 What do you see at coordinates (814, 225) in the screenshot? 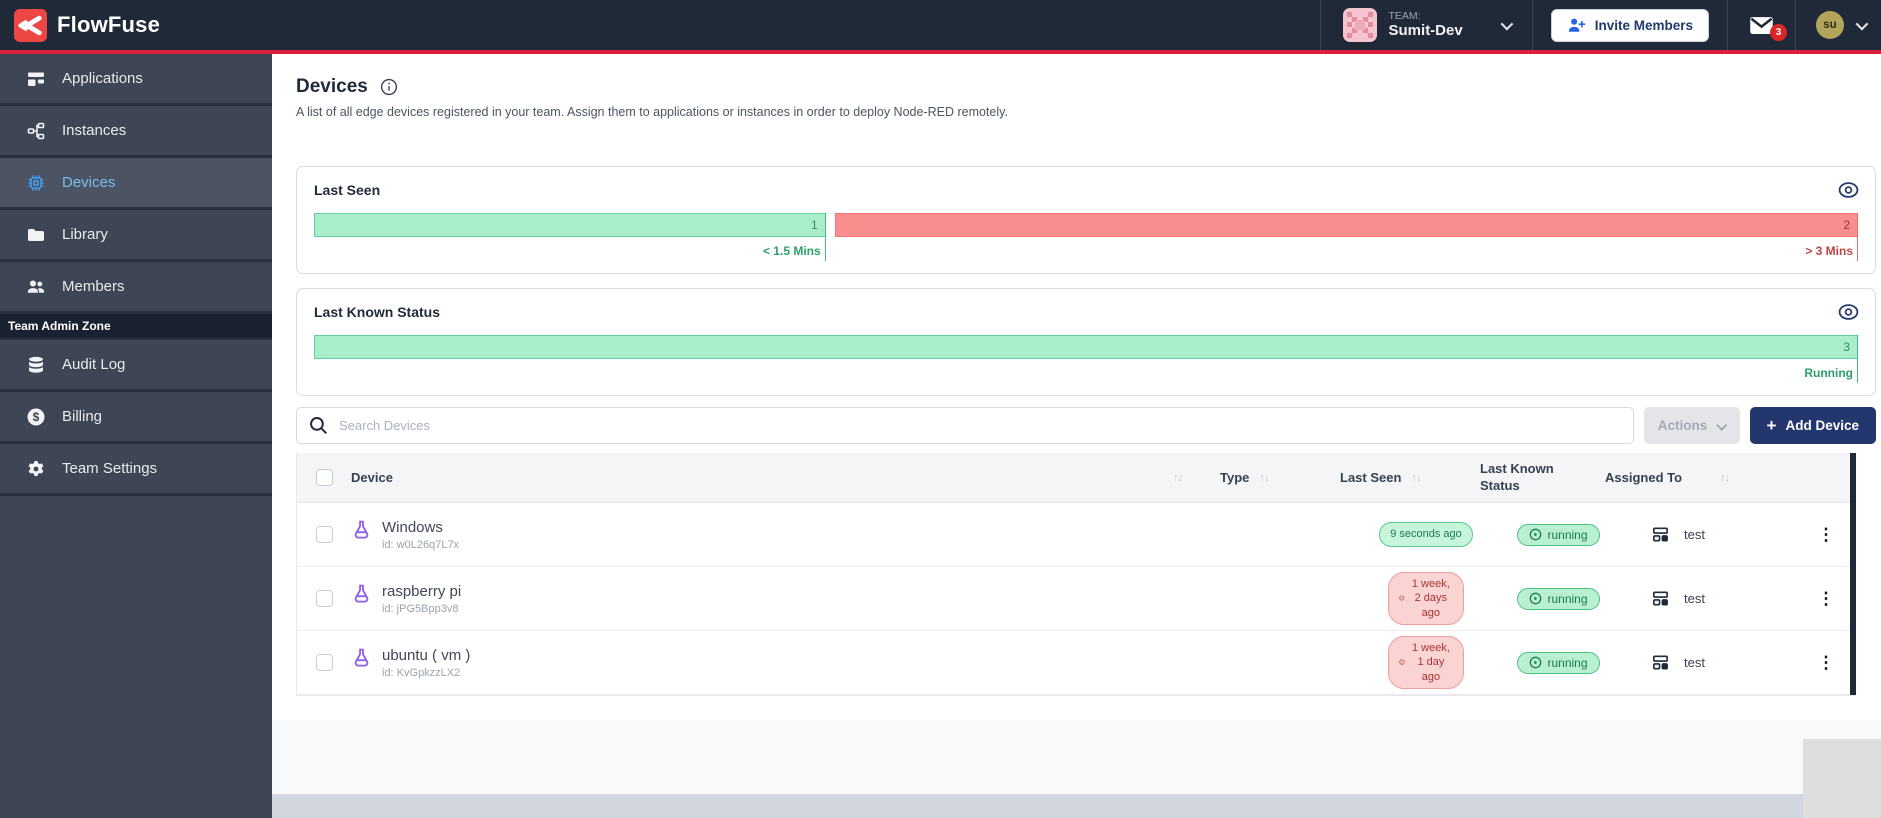
I see `segment-value: 1` at bounding box center [814, 225].